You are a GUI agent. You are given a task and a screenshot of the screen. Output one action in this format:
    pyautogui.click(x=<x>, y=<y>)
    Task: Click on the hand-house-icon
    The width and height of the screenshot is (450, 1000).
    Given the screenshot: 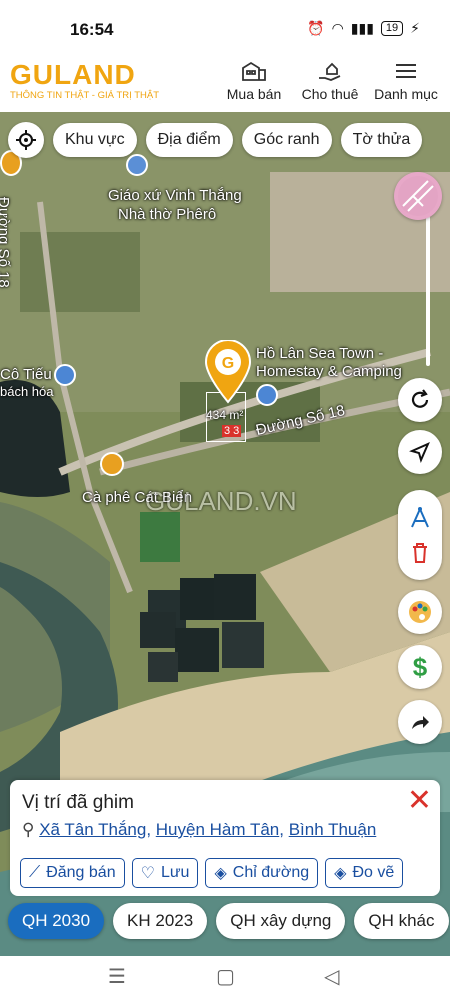 What is the action you would take?
    pyautogui.click(x=330, y=71)
    